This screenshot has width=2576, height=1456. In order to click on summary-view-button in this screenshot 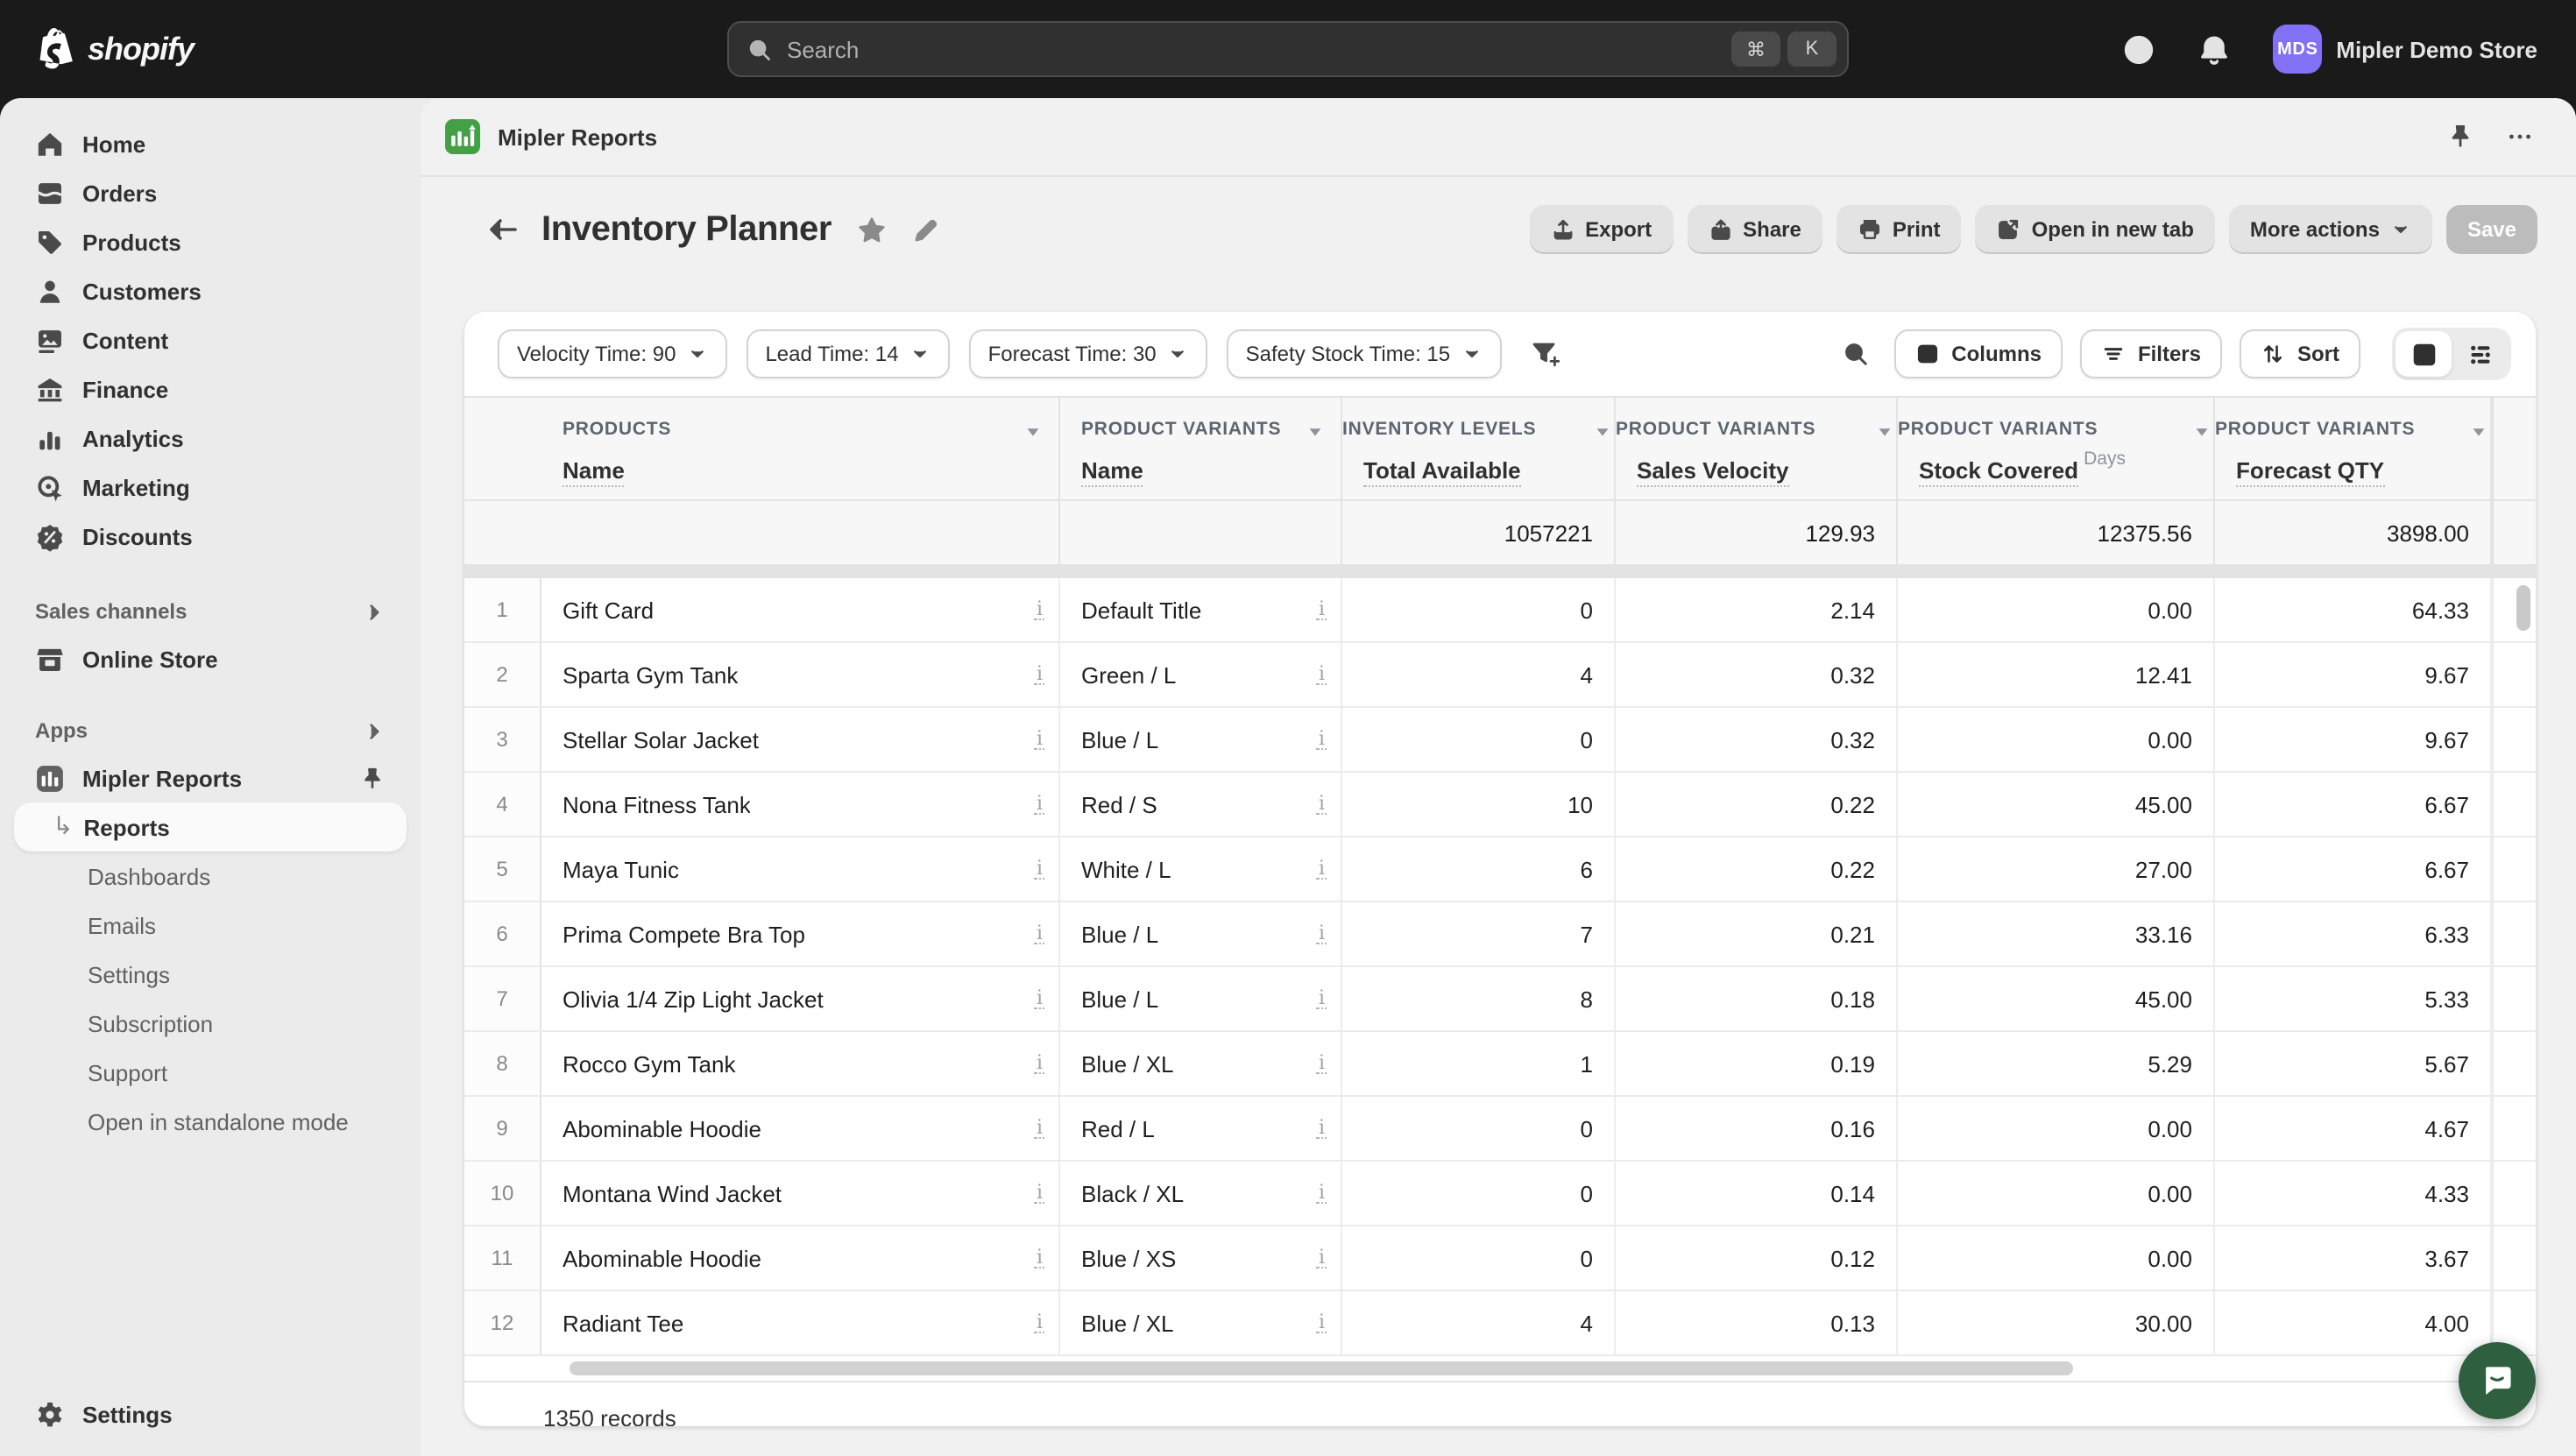, I will do `click(2480, 354)`.